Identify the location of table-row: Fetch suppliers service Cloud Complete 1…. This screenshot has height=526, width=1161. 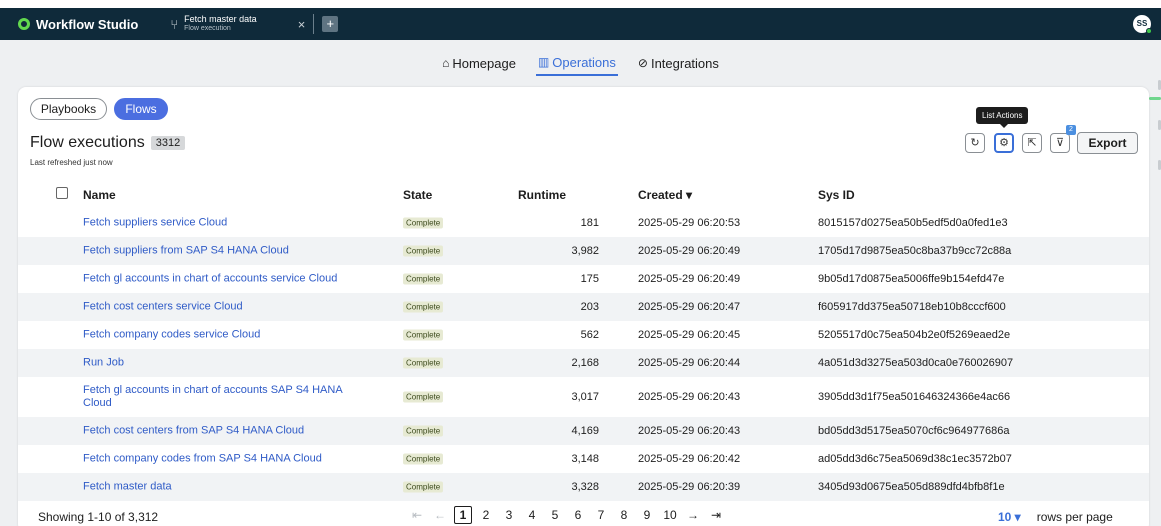
(583, 223).